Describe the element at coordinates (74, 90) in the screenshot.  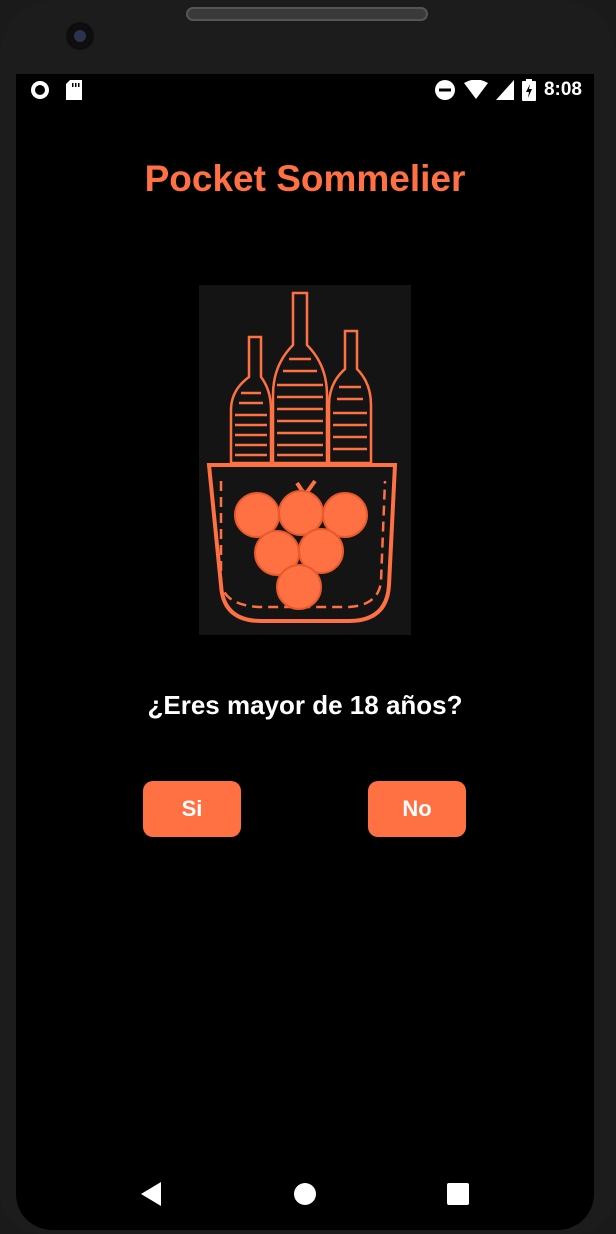
I see `sd-card-icon` at that location.